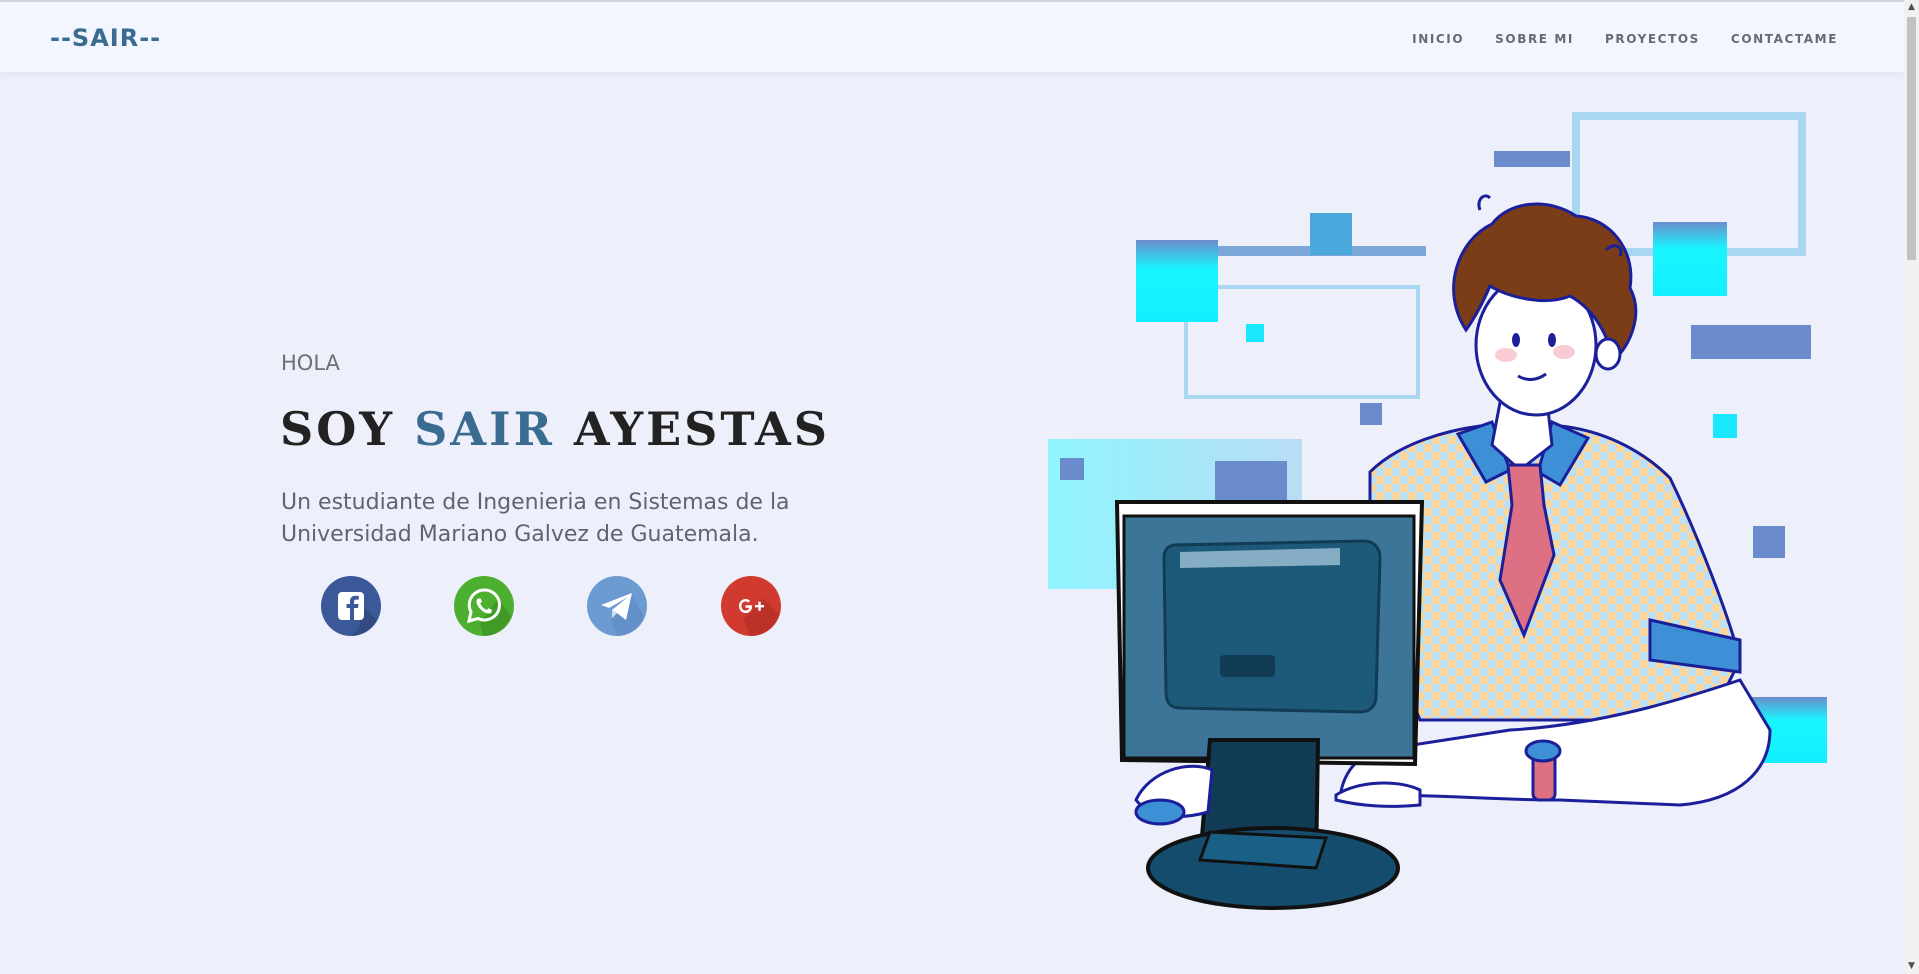  What do you see at coordinates (1784, 39) in the screenshot?
I see `nav-item-contactame: CONTACTAME` at bounding box center [1784, 39].